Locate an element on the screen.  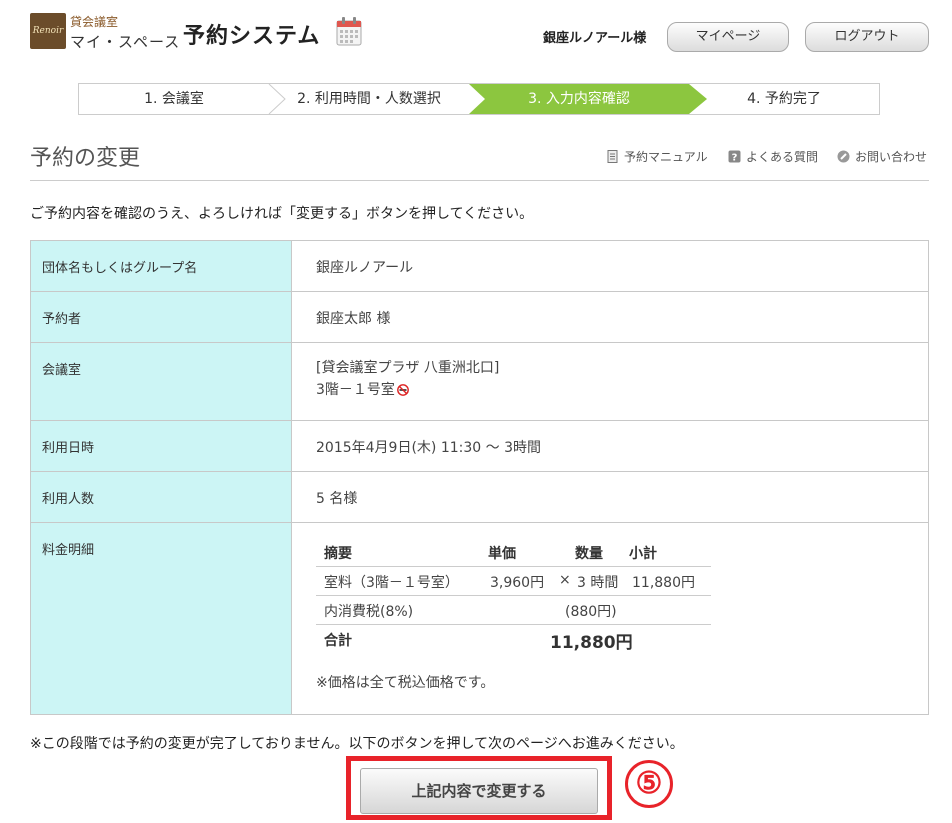
document-icon is located at coordinates (612, 156).